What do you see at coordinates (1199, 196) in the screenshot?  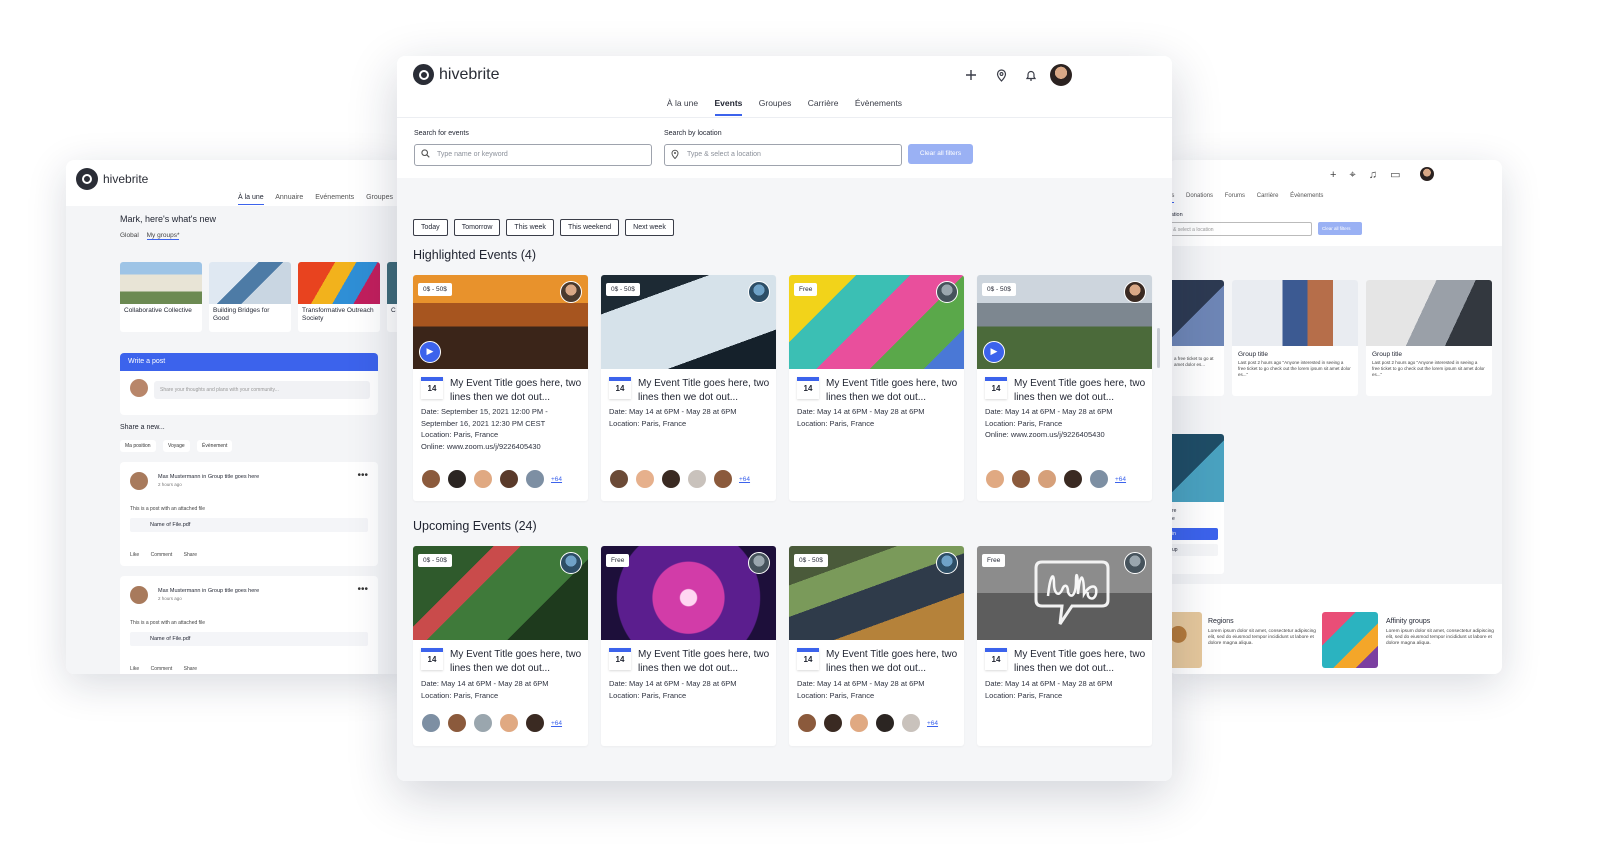 I see `nav-item: Donations` at bounding box center [1199, 196].